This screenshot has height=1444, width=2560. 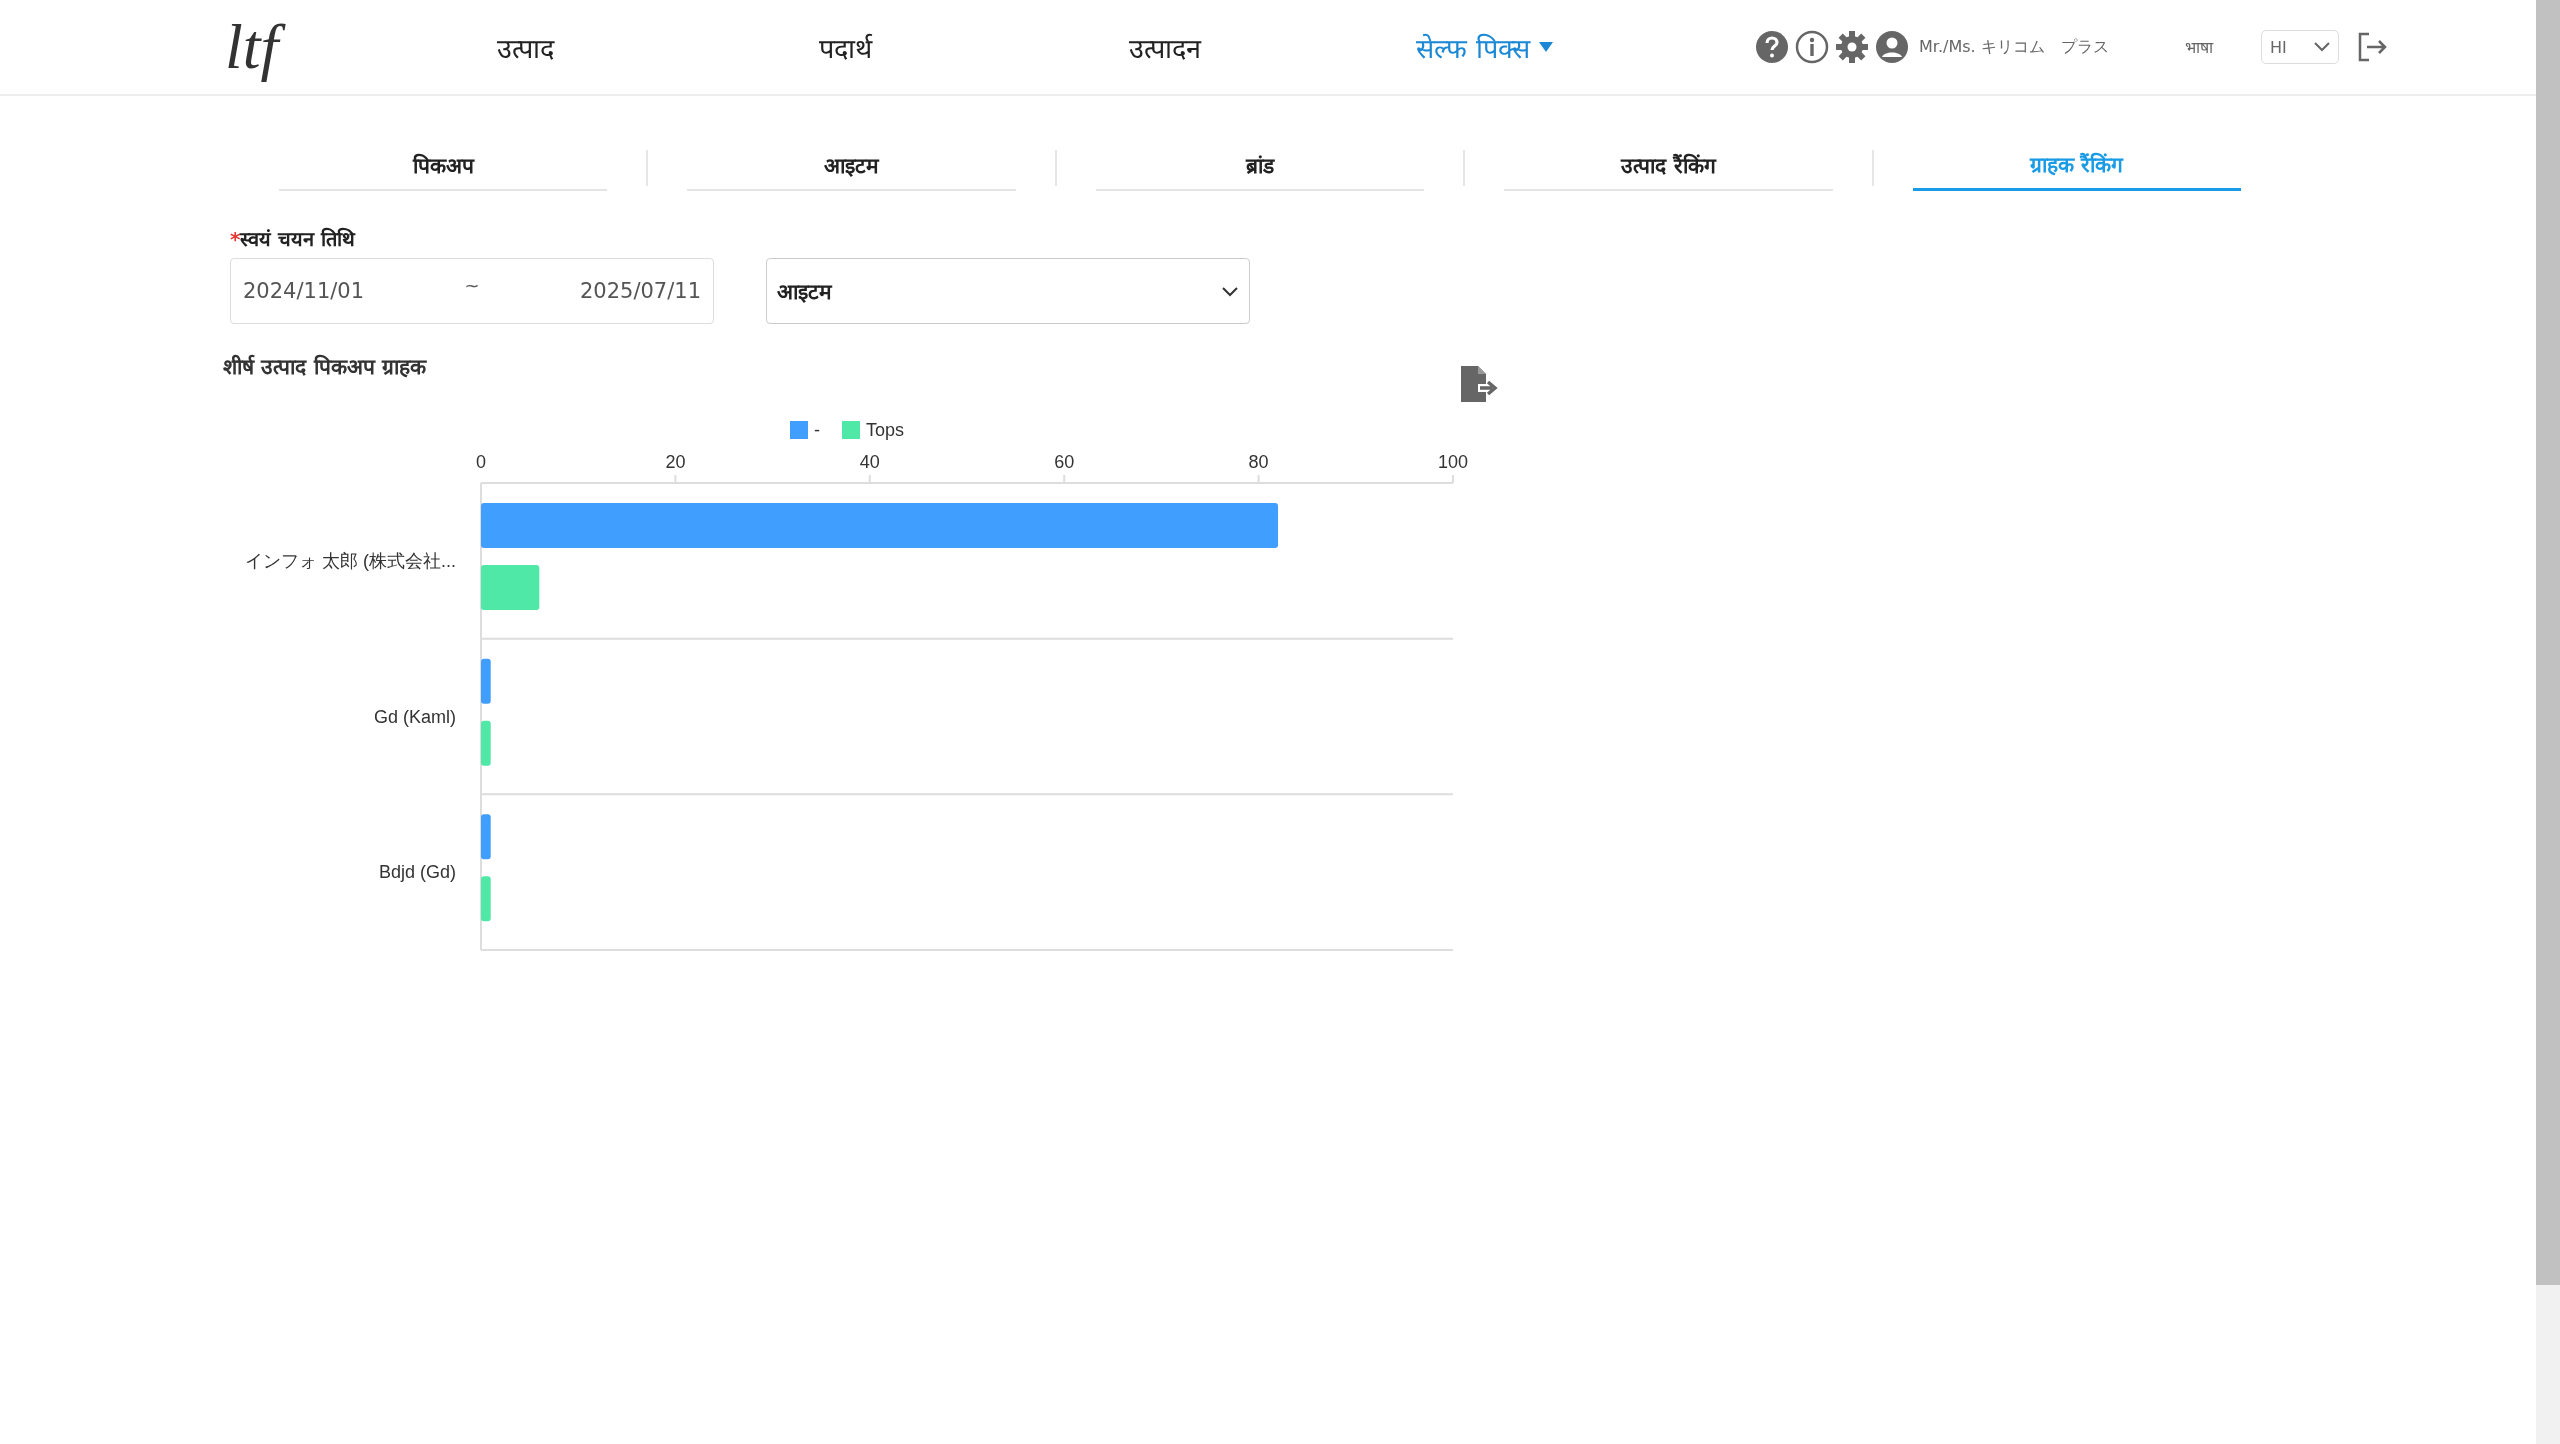 What do you see at coordinates (817, 430) in the screenshot?
I see `legend-label: -` at bounding box center [817, 430].